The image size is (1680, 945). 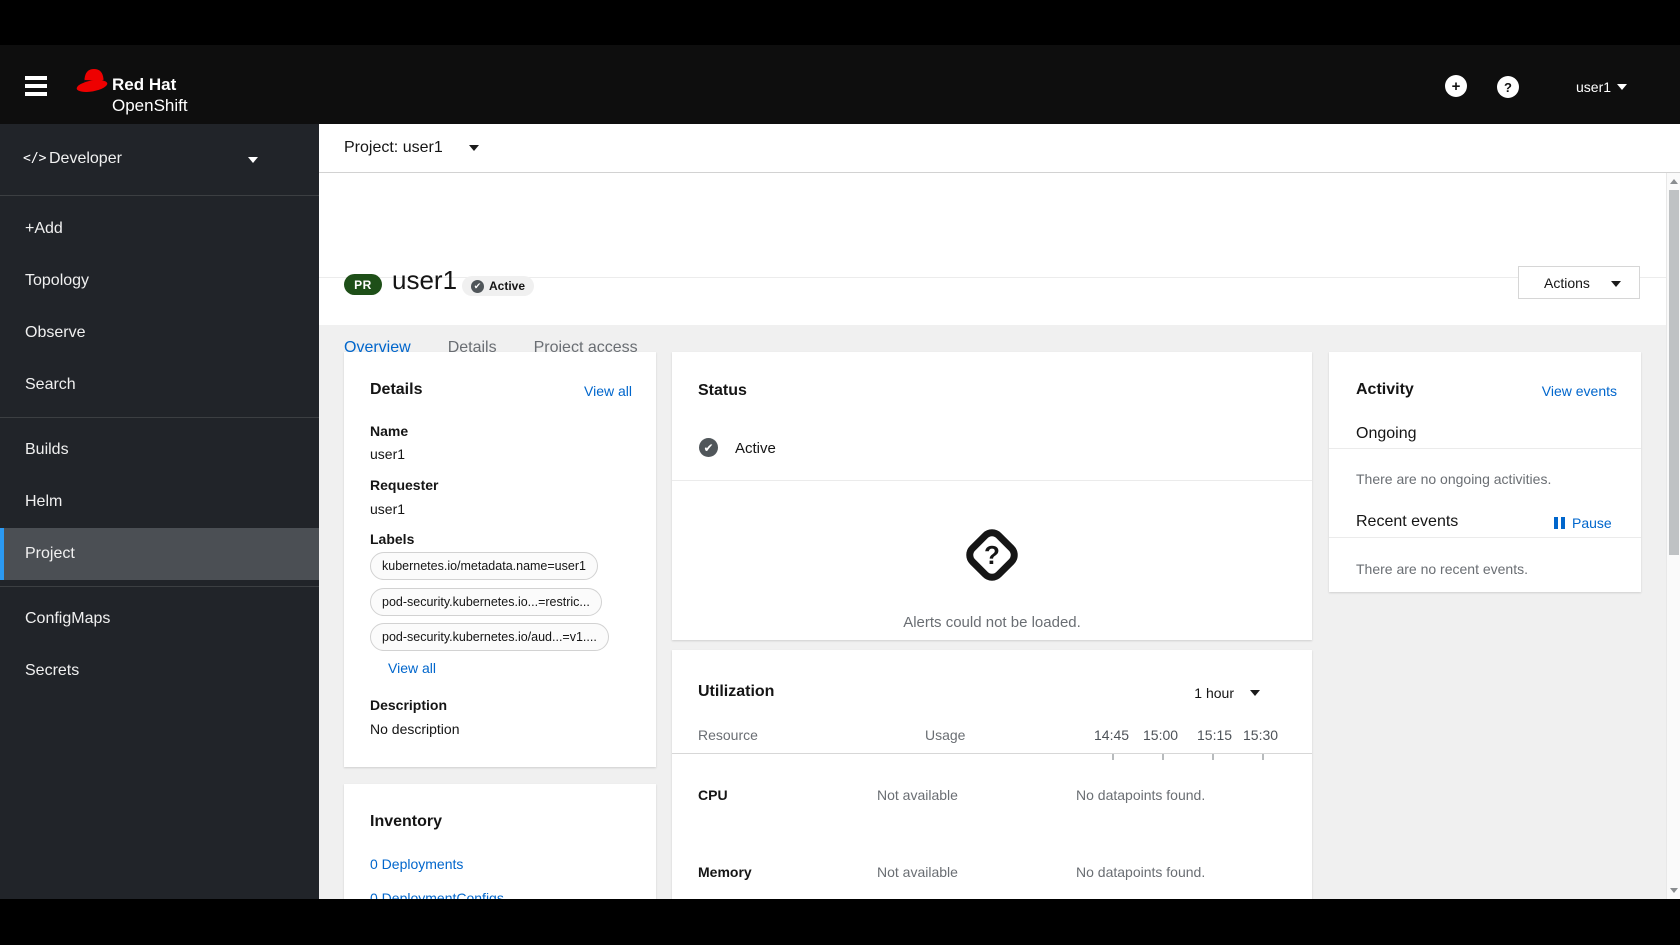 What do you see at coordinates (1141, 872) in the screenshot?
I see `resource-graph-message: No datapoints found.` at bounding box center [1141, 872].